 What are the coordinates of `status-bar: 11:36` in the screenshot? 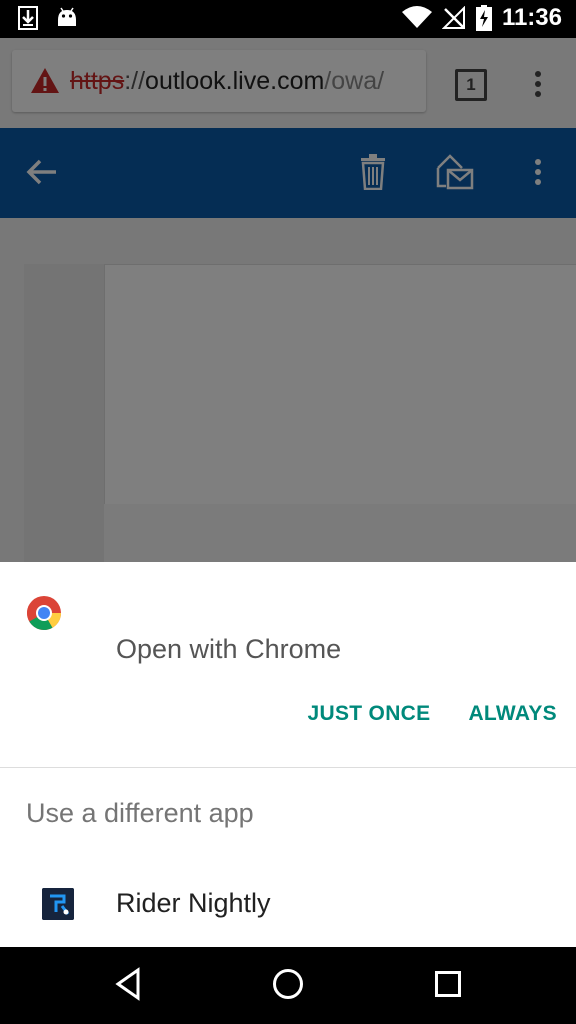 It's located at (288, 19).